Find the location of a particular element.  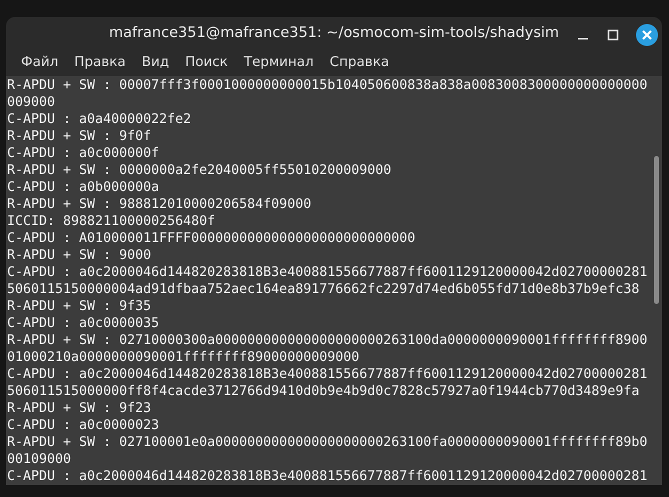

terminal-line: R-APDU + SW : 02710000300a000000000000000000000263100da0000000090001ffffffff8900 is located at coordinates (327, 340).